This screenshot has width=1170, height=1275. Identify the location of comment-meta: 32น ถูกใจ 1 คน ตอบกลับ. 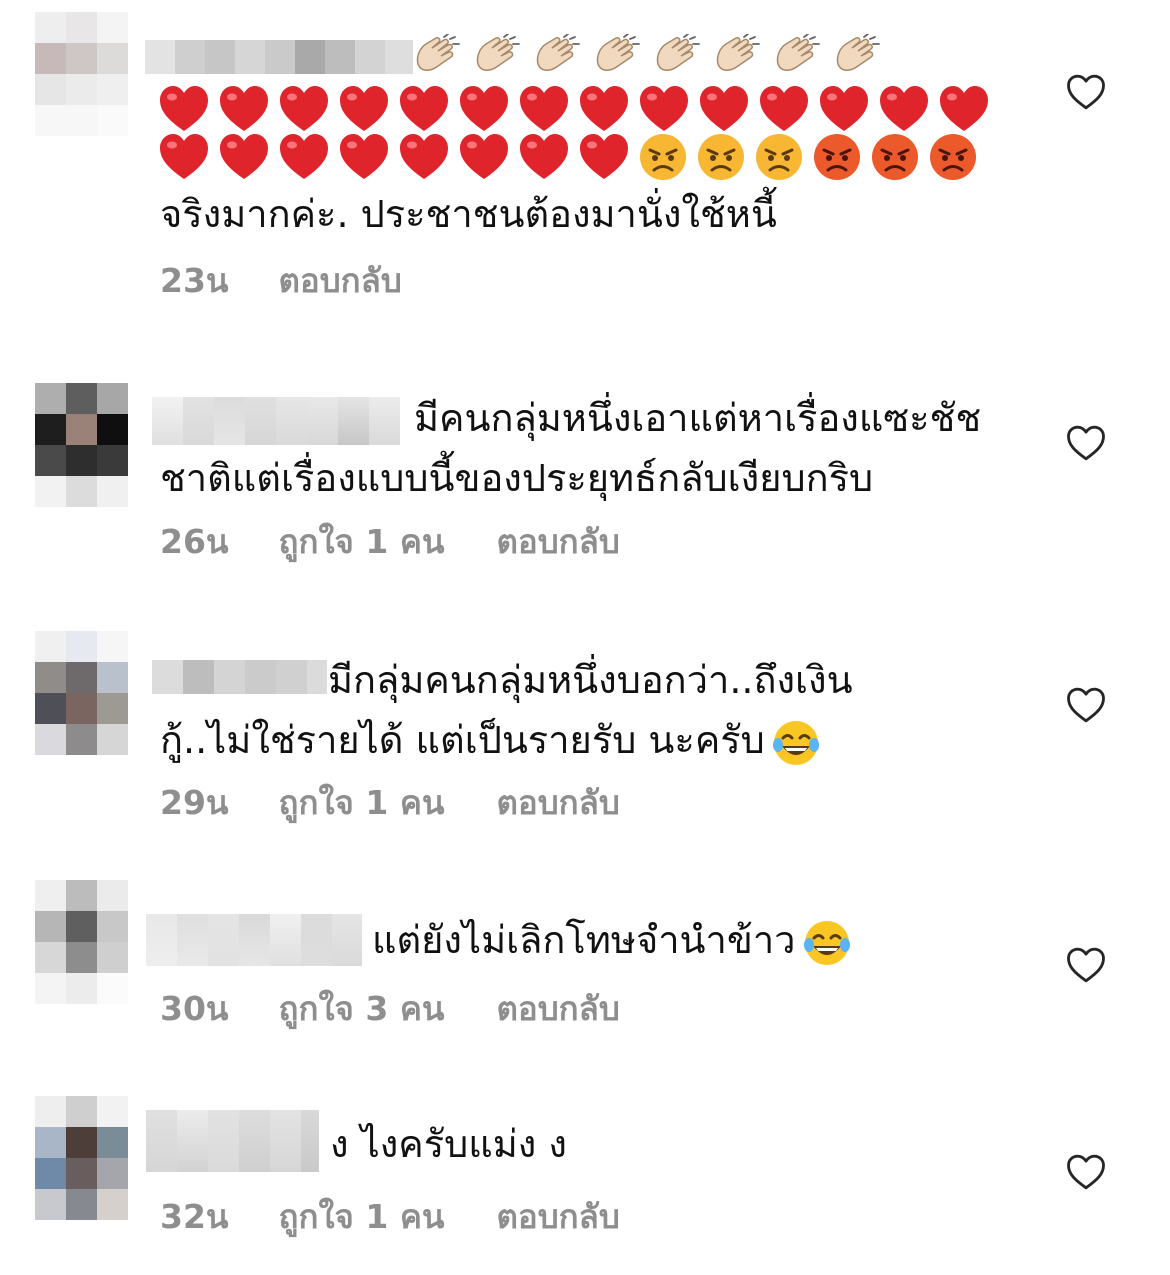
(390, 1216).